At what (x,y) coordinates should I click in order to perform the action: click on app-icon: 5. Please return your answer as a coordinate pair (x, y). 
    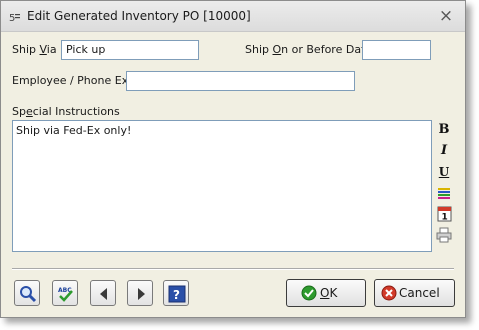
    Looking at the image, I should click on (15, 17).